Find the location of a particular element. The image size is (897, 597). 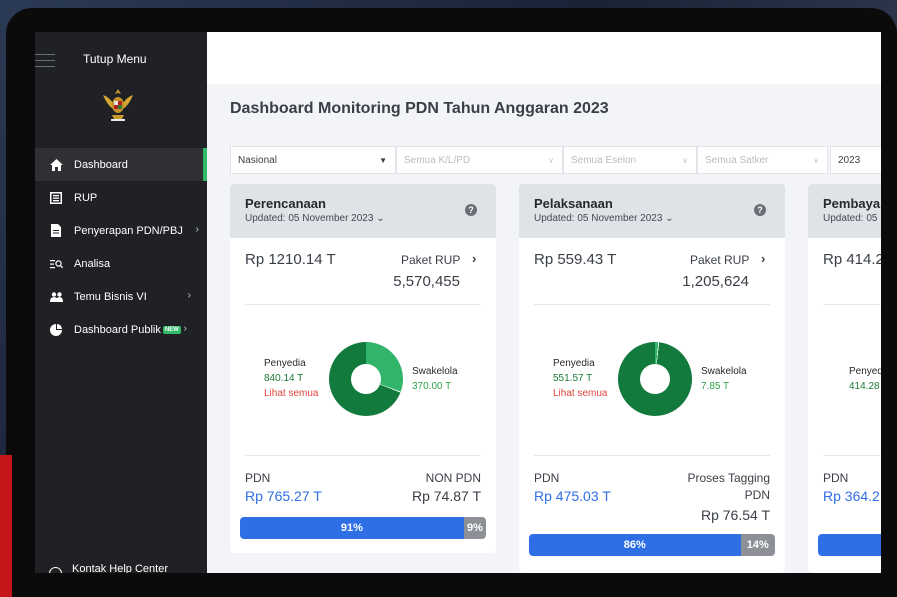

users-icon is located at coordinates (56, 297).